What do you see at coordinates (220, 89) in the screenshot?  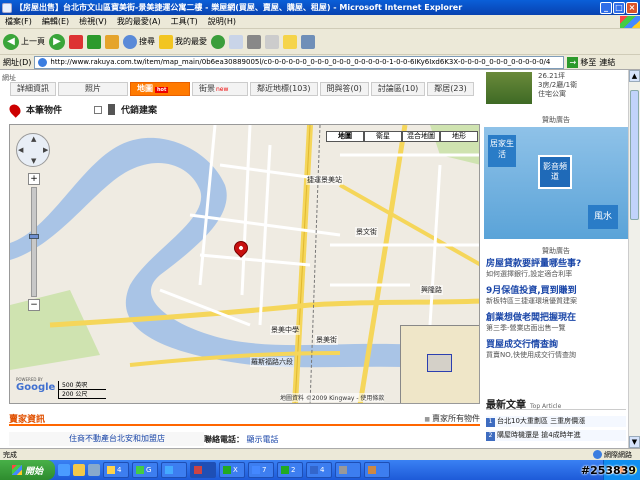 I see `tab-streetview: 街景new` at bounding box center [220, 89].